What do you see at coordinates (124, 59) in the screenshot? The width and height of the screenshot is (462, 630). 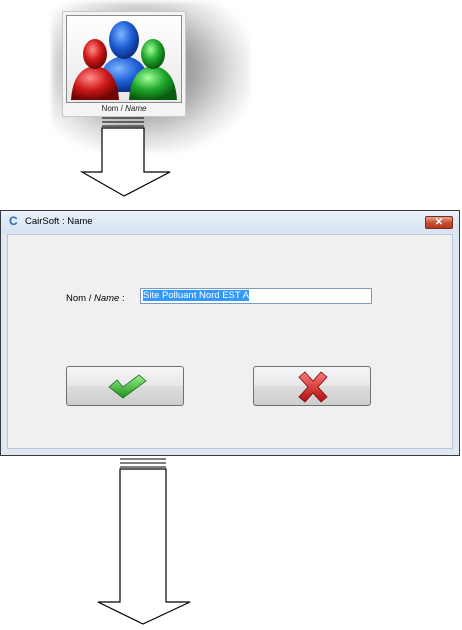 I see `users-group-icon` at bounding box center [124, 59].